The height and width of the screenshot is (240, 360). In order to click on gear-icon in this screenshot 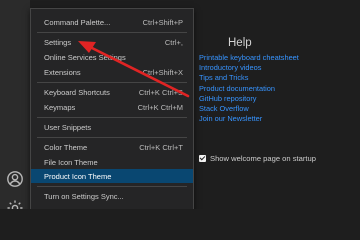, I will do `click(15, 204)`.